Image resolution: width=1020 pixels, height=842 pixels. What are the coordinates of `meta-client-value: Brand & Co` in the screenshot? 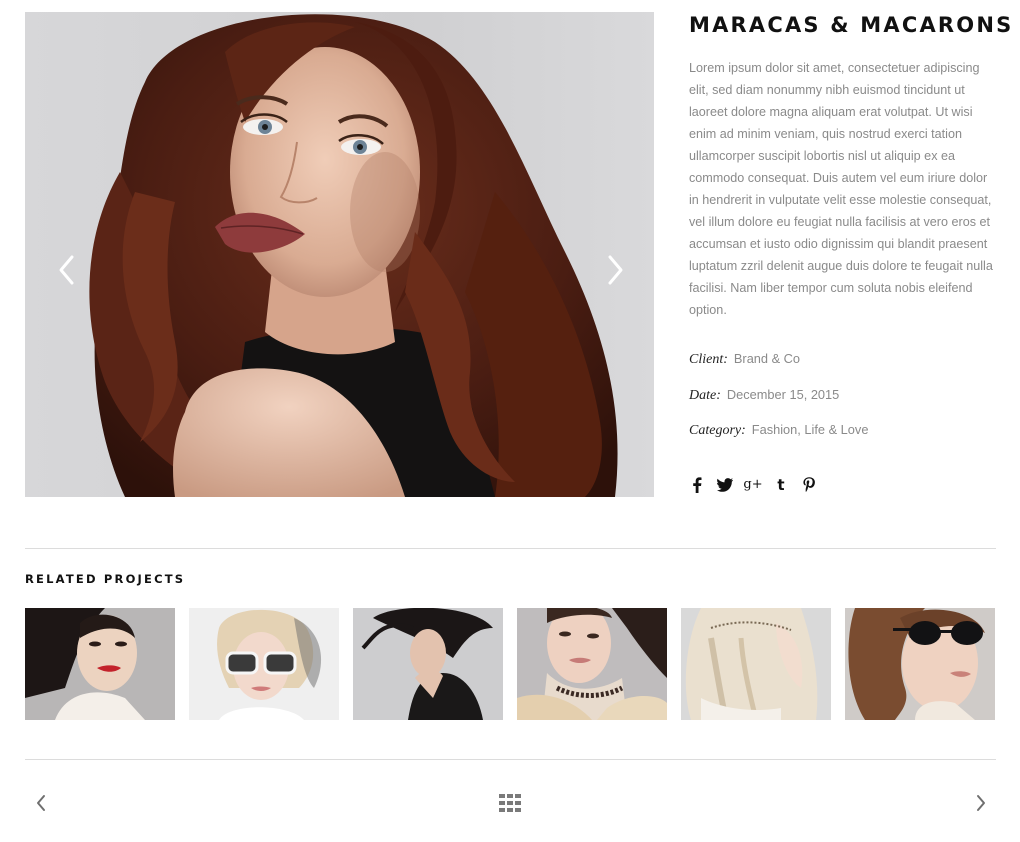 It's located at (767, 358).